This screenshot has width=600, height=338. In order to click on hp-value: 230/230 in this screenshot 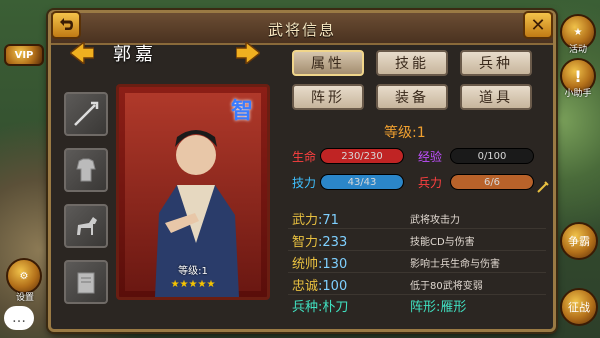, I will do `click(362, 156)`.